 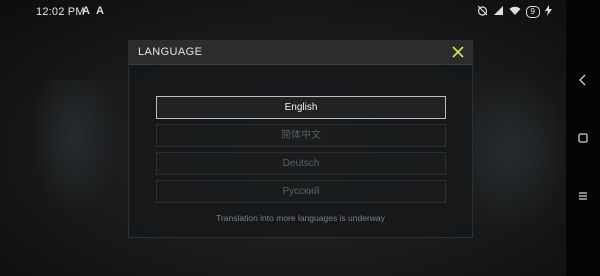 I want to click on close-button, so click(x=458, y=52).